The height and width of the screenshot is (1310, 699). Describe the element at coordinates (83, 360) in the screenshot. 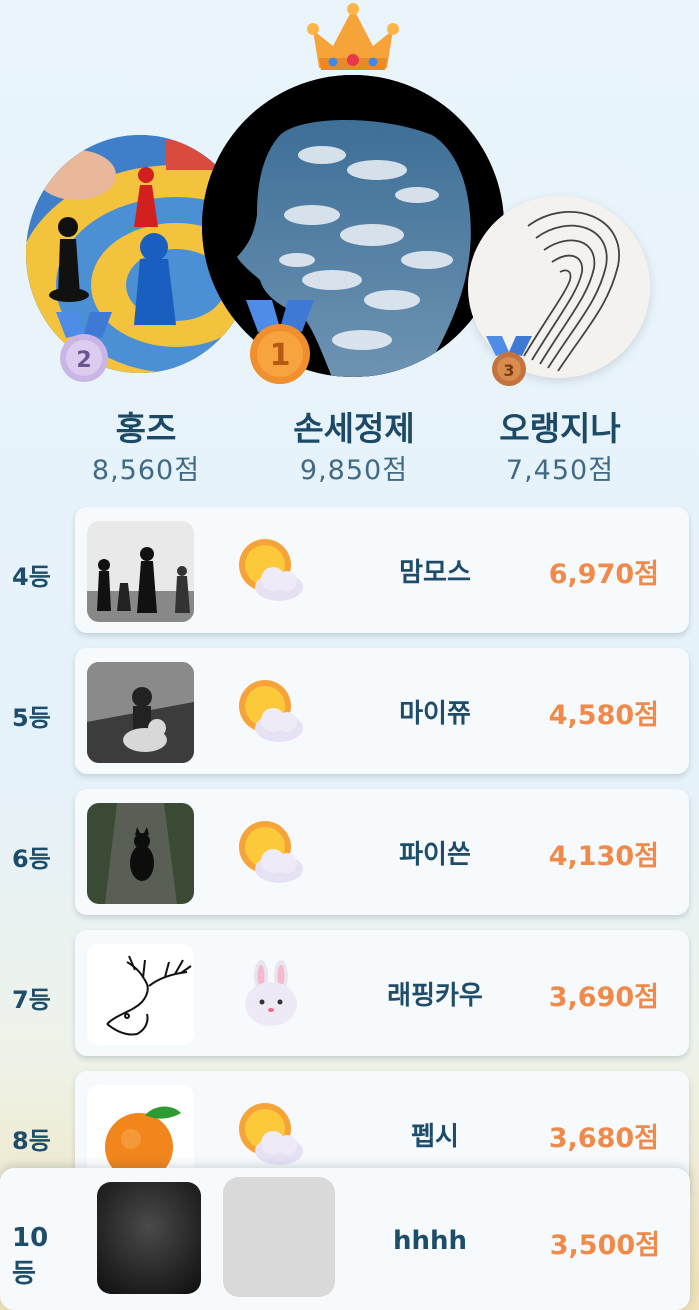

I see `svg-text: 2` at that location.